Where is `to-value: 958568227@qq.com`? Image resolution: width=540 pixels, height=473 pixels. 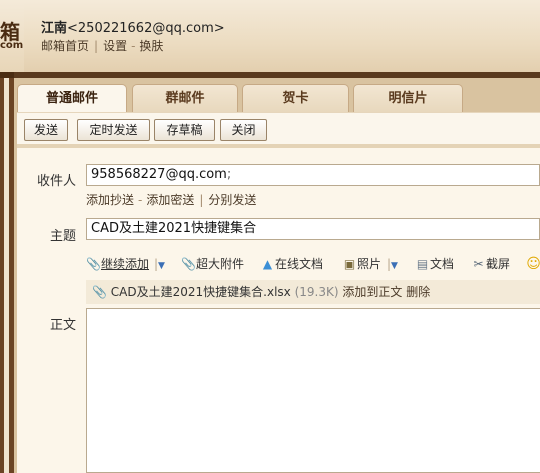
to-value: 958568227@qq.com is located at coordinates (159, 174).